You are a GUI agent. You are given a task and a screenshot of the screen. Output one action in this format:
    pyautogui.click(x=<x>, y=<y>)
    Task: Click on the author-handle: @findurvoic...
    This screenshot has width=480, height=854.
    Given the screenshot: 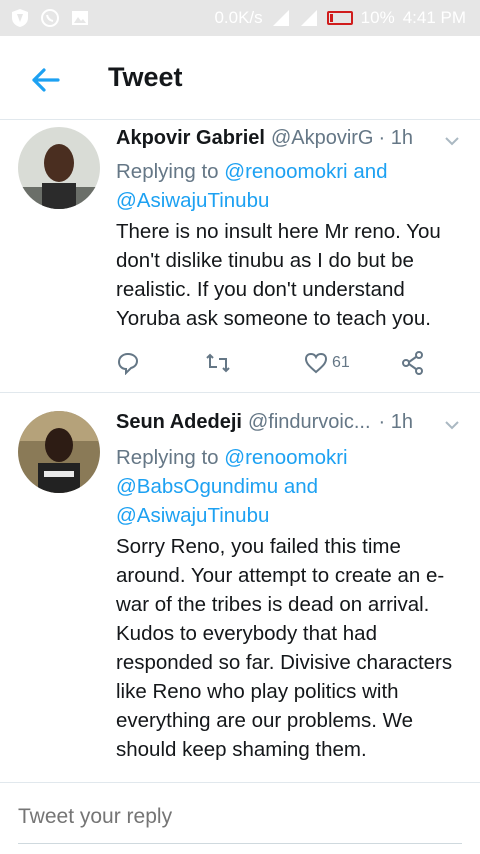 What is the action you would take?
    pyautogui.click(x=309, y=422)
    